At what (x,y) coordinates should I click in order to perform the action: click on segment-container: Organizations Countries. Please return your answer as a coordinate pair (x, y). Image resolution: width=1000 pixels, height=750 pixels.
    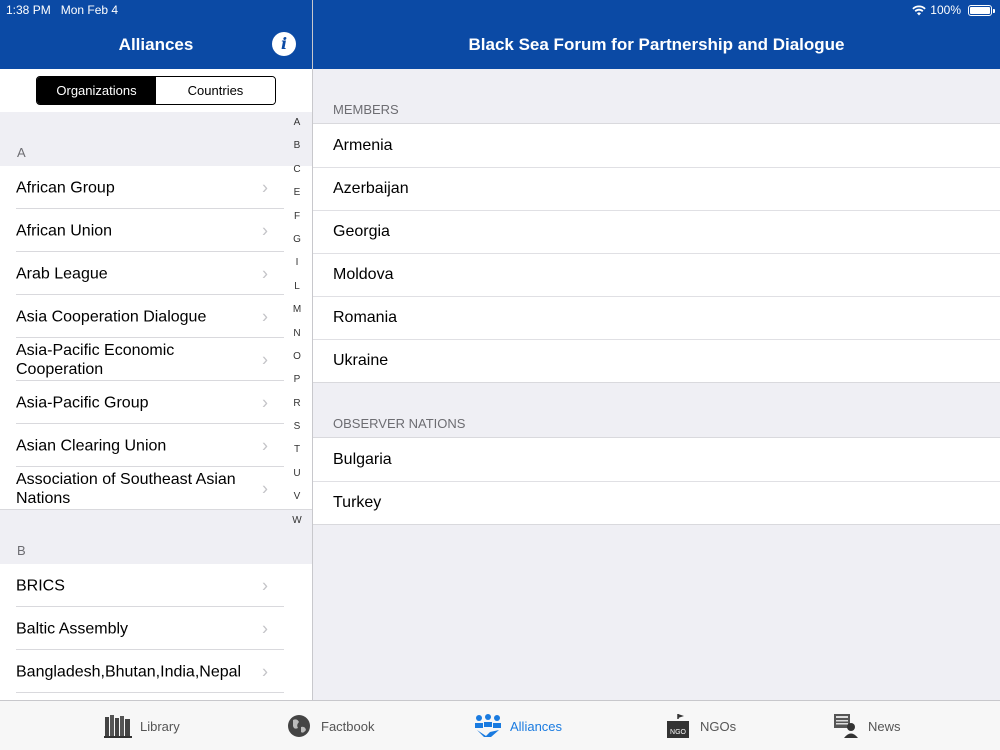
    Looking at the image, I should click on (156, 90).